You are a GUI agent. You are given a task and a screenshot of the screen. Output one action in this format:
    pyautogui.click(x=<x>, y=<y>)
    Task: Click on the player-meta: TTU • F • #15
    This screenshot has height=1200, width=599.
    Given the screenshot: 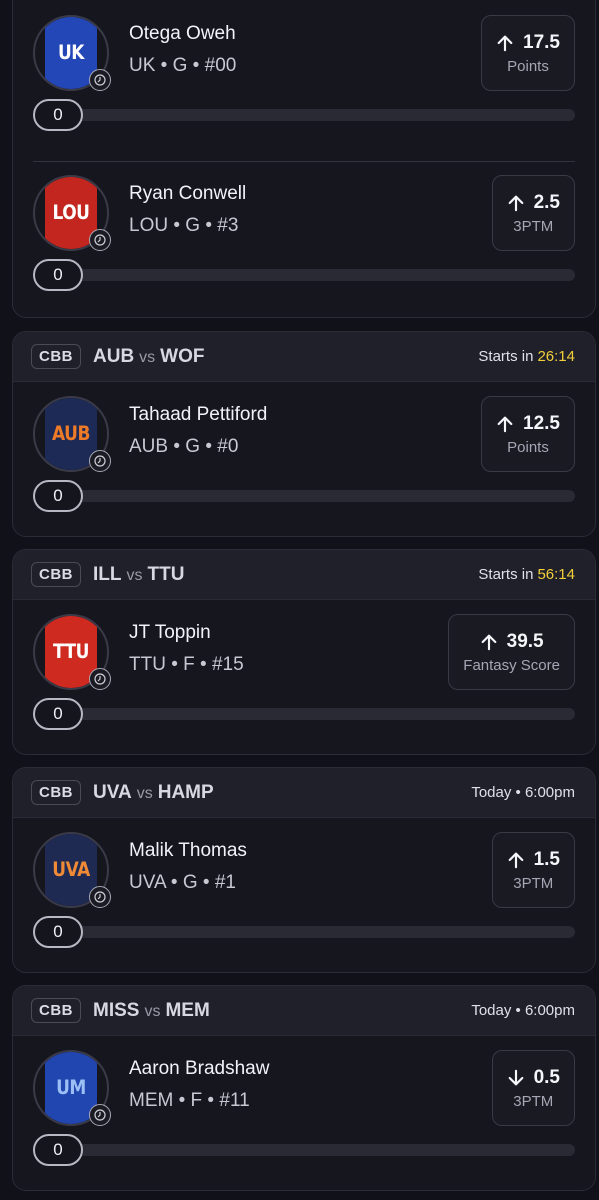 What is the action you would take?
    pyautogui.click(x=186, y=665)
    